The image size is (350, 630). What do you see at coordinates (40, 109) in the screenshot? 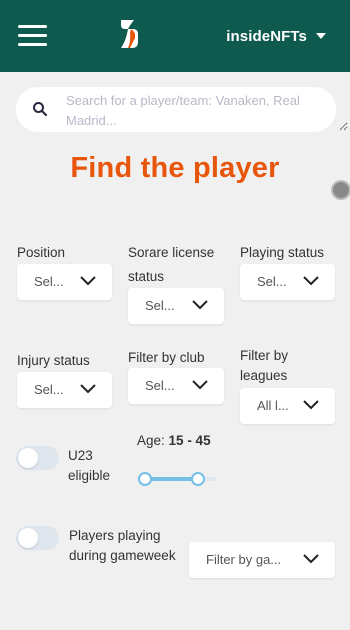
I see `search-icon` at bounding box center [40, 109].